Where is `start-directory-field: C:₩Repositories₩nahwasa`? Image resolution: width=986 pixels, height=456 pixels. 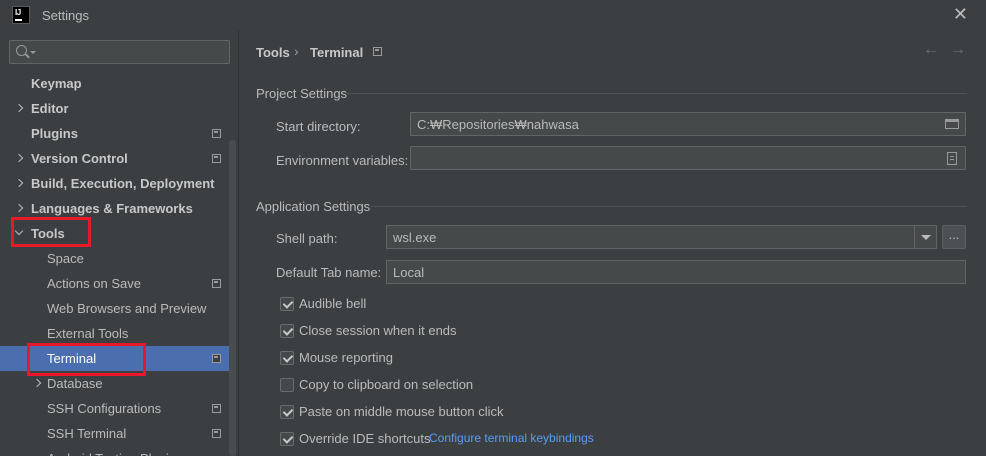 start-directory-field: C:₩Repositories₩nahwasa is located at coordinates (688, 124).